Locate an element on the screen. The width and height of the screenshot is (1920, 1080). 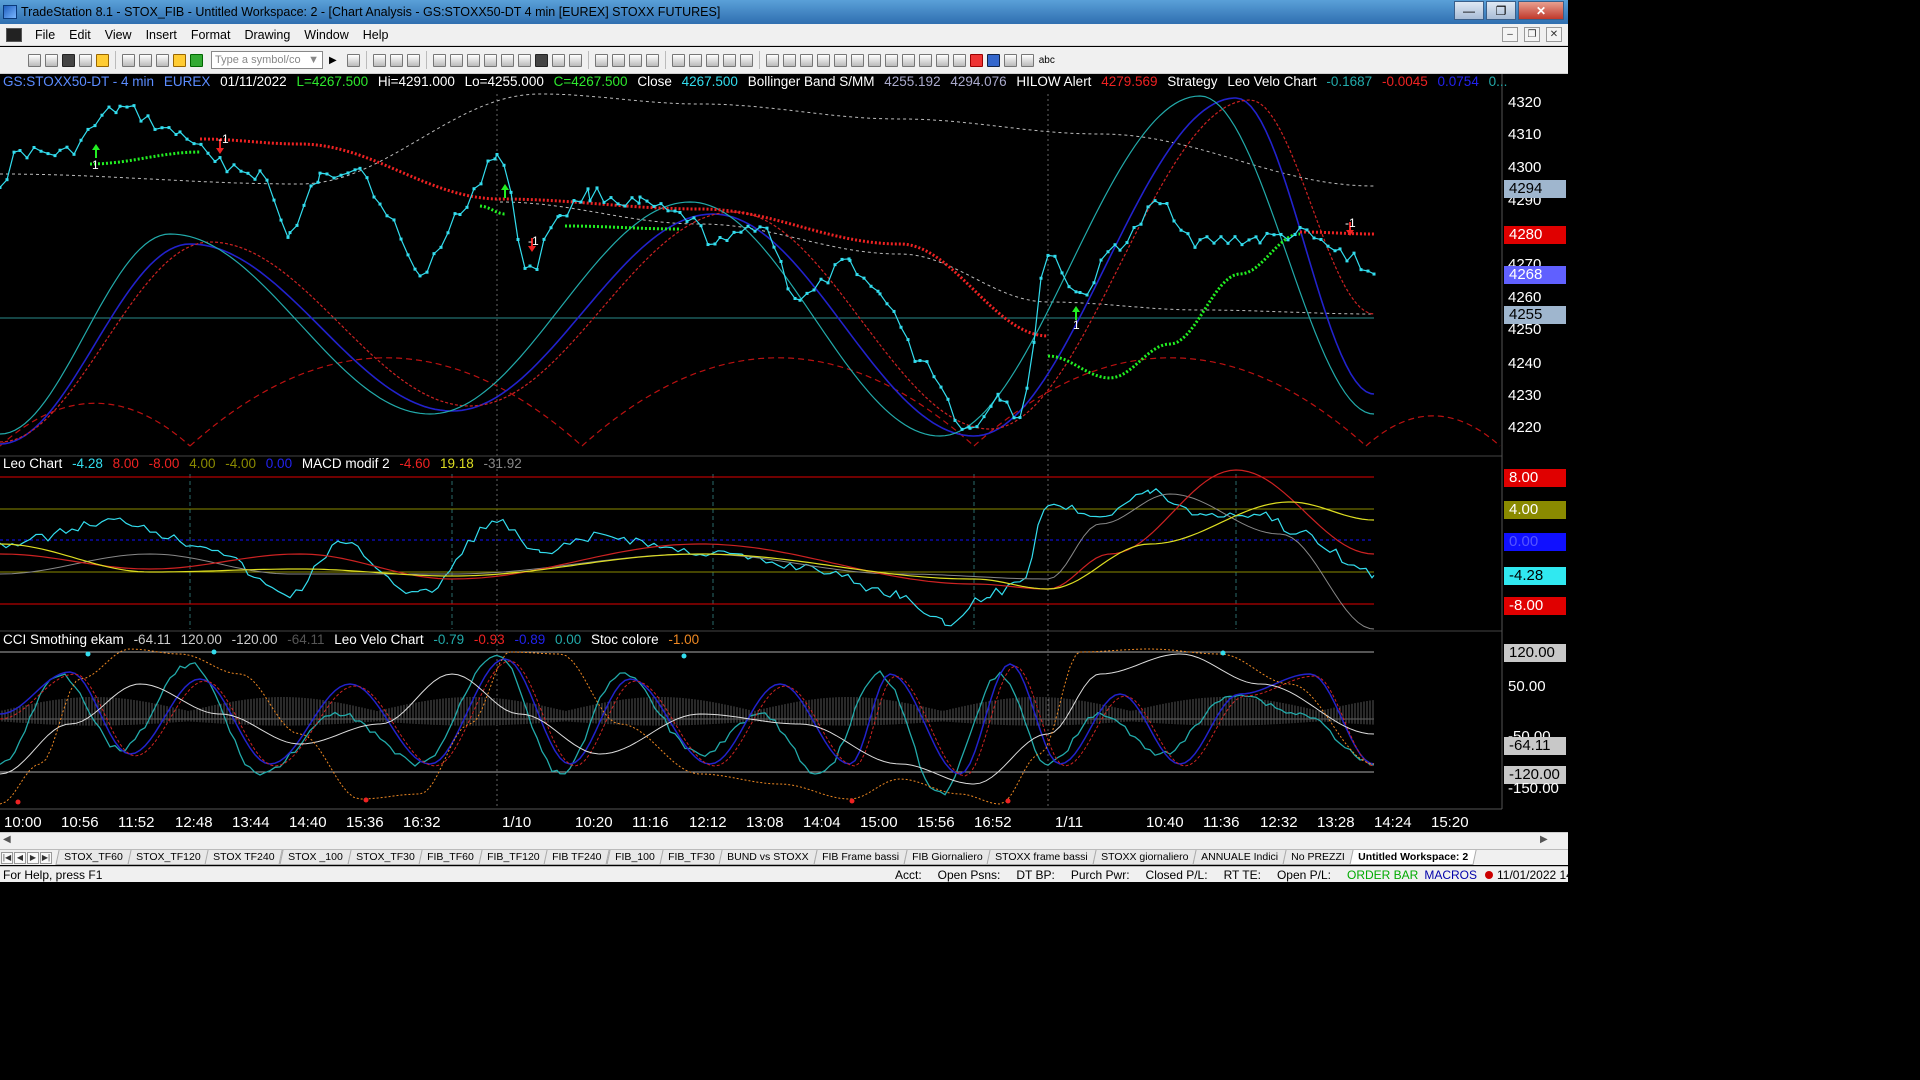
text-tool-icon: abc is located at coordinates (1047, 60).